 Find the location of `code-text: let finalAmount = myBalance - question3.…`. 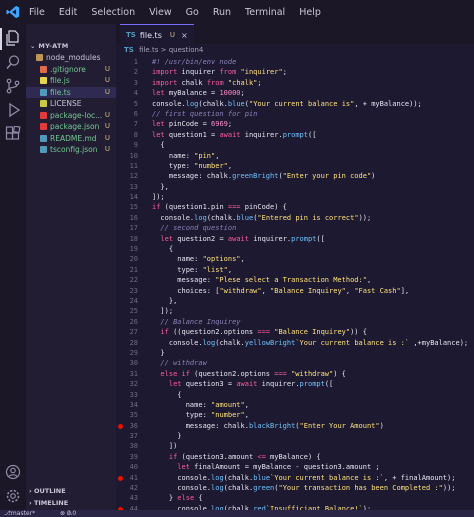

code-text: let finalAmount = myBalance - question3.… is located at coordinates (266, 467).